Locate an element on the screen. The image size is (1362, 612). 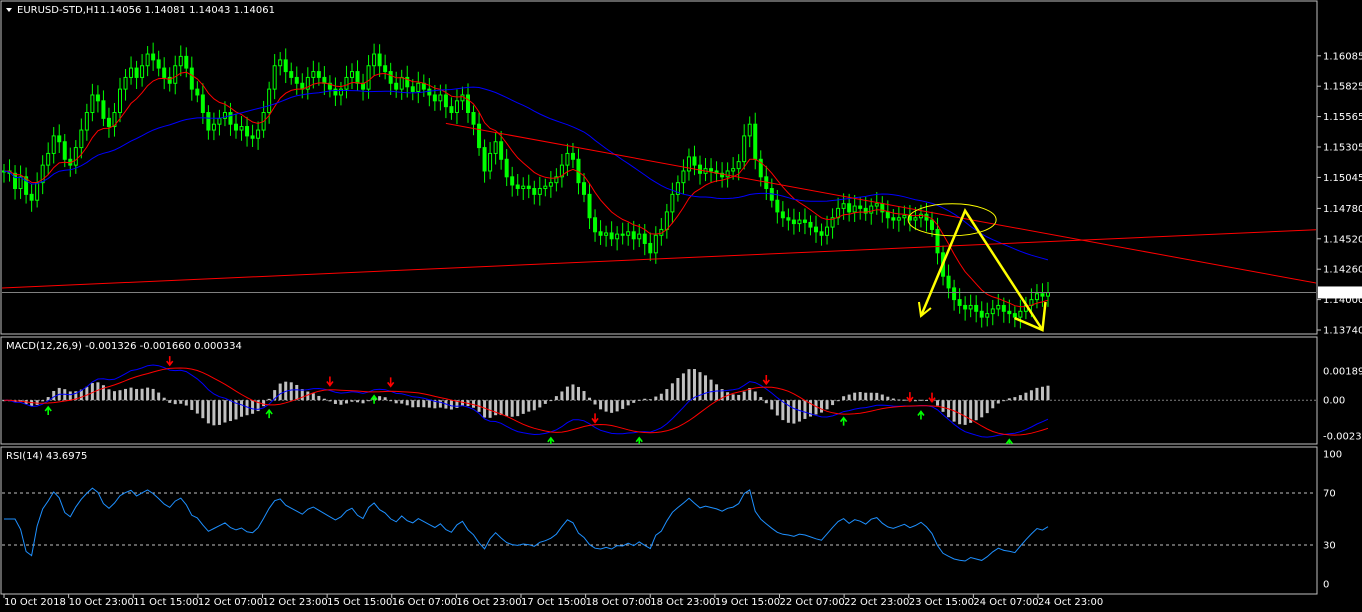
macd-signal-line is located at coordinates (526, 401).